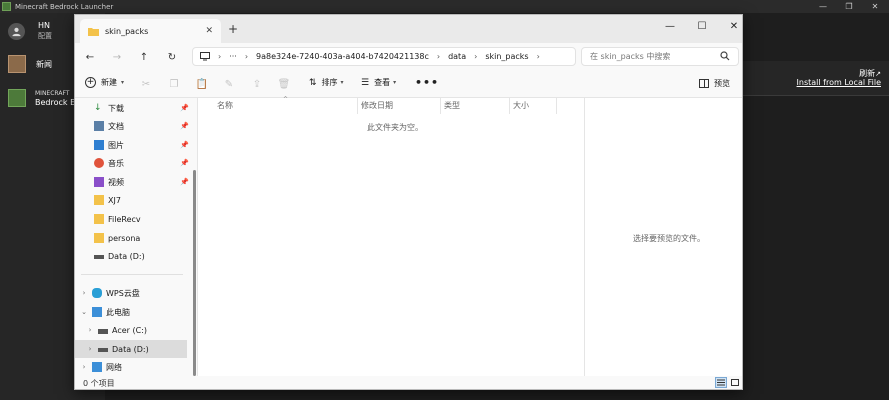 This screenshot has height=400, width=889. I want to click on nav-item-xj7: XJ7, so click(135, 200).